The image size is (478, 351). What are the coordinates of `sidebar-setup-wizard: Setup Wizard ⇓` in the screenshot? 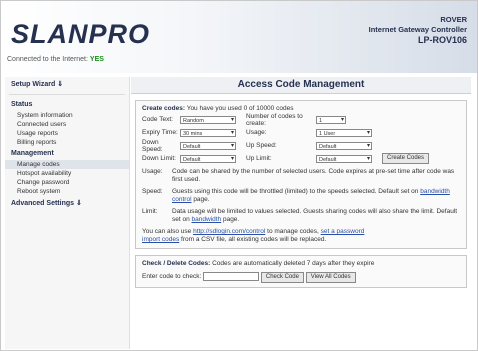 It's located at (67, 84).